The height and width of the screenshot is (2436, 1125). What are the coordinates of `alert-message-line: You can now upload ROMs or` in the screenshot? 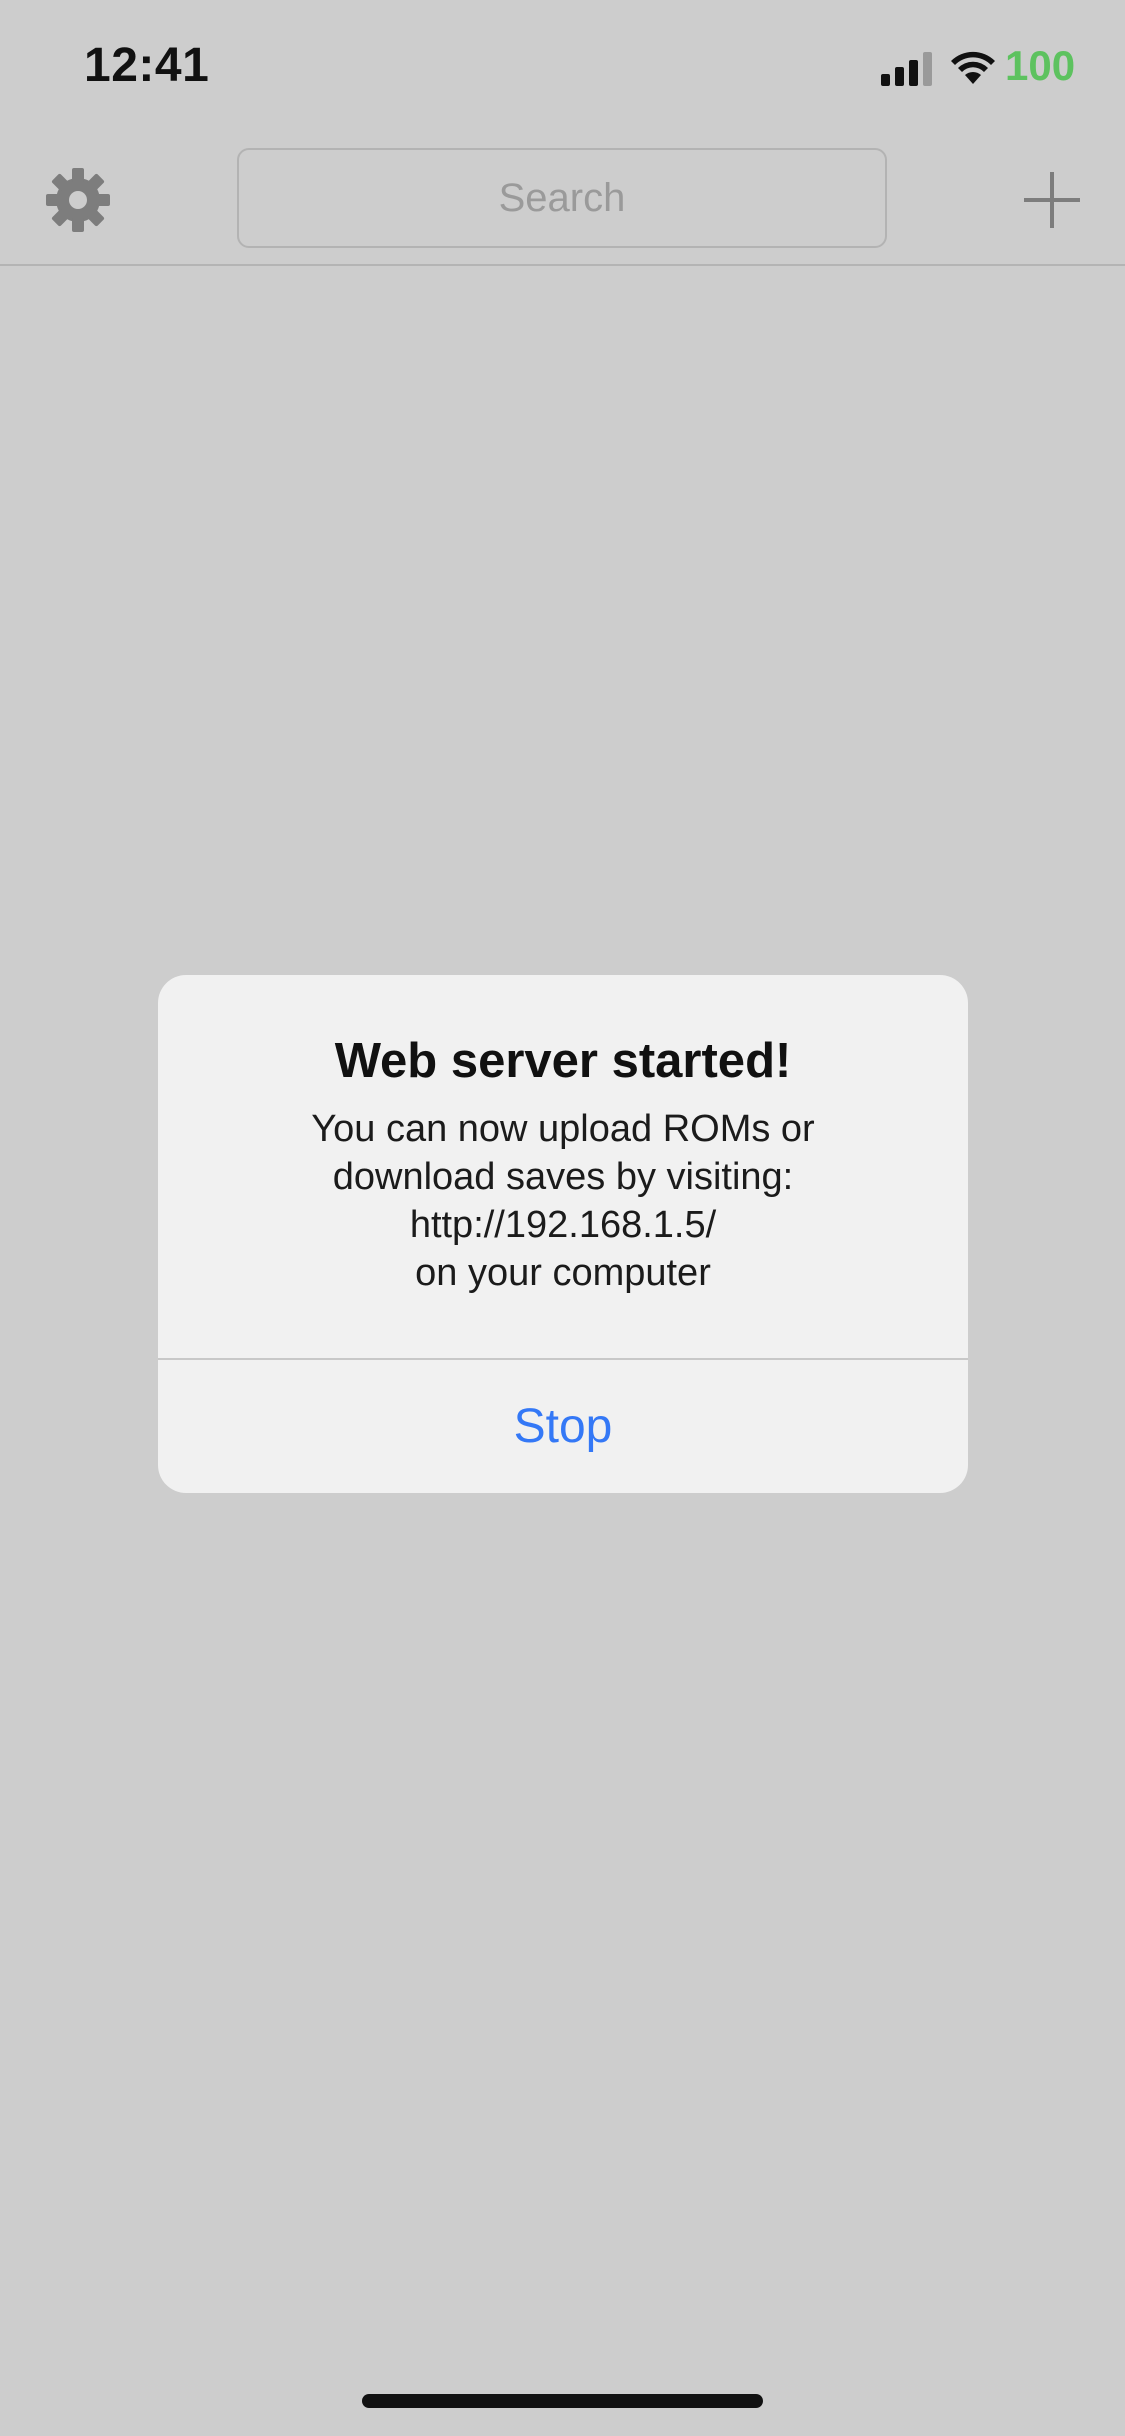 It's located at (563, 1129).